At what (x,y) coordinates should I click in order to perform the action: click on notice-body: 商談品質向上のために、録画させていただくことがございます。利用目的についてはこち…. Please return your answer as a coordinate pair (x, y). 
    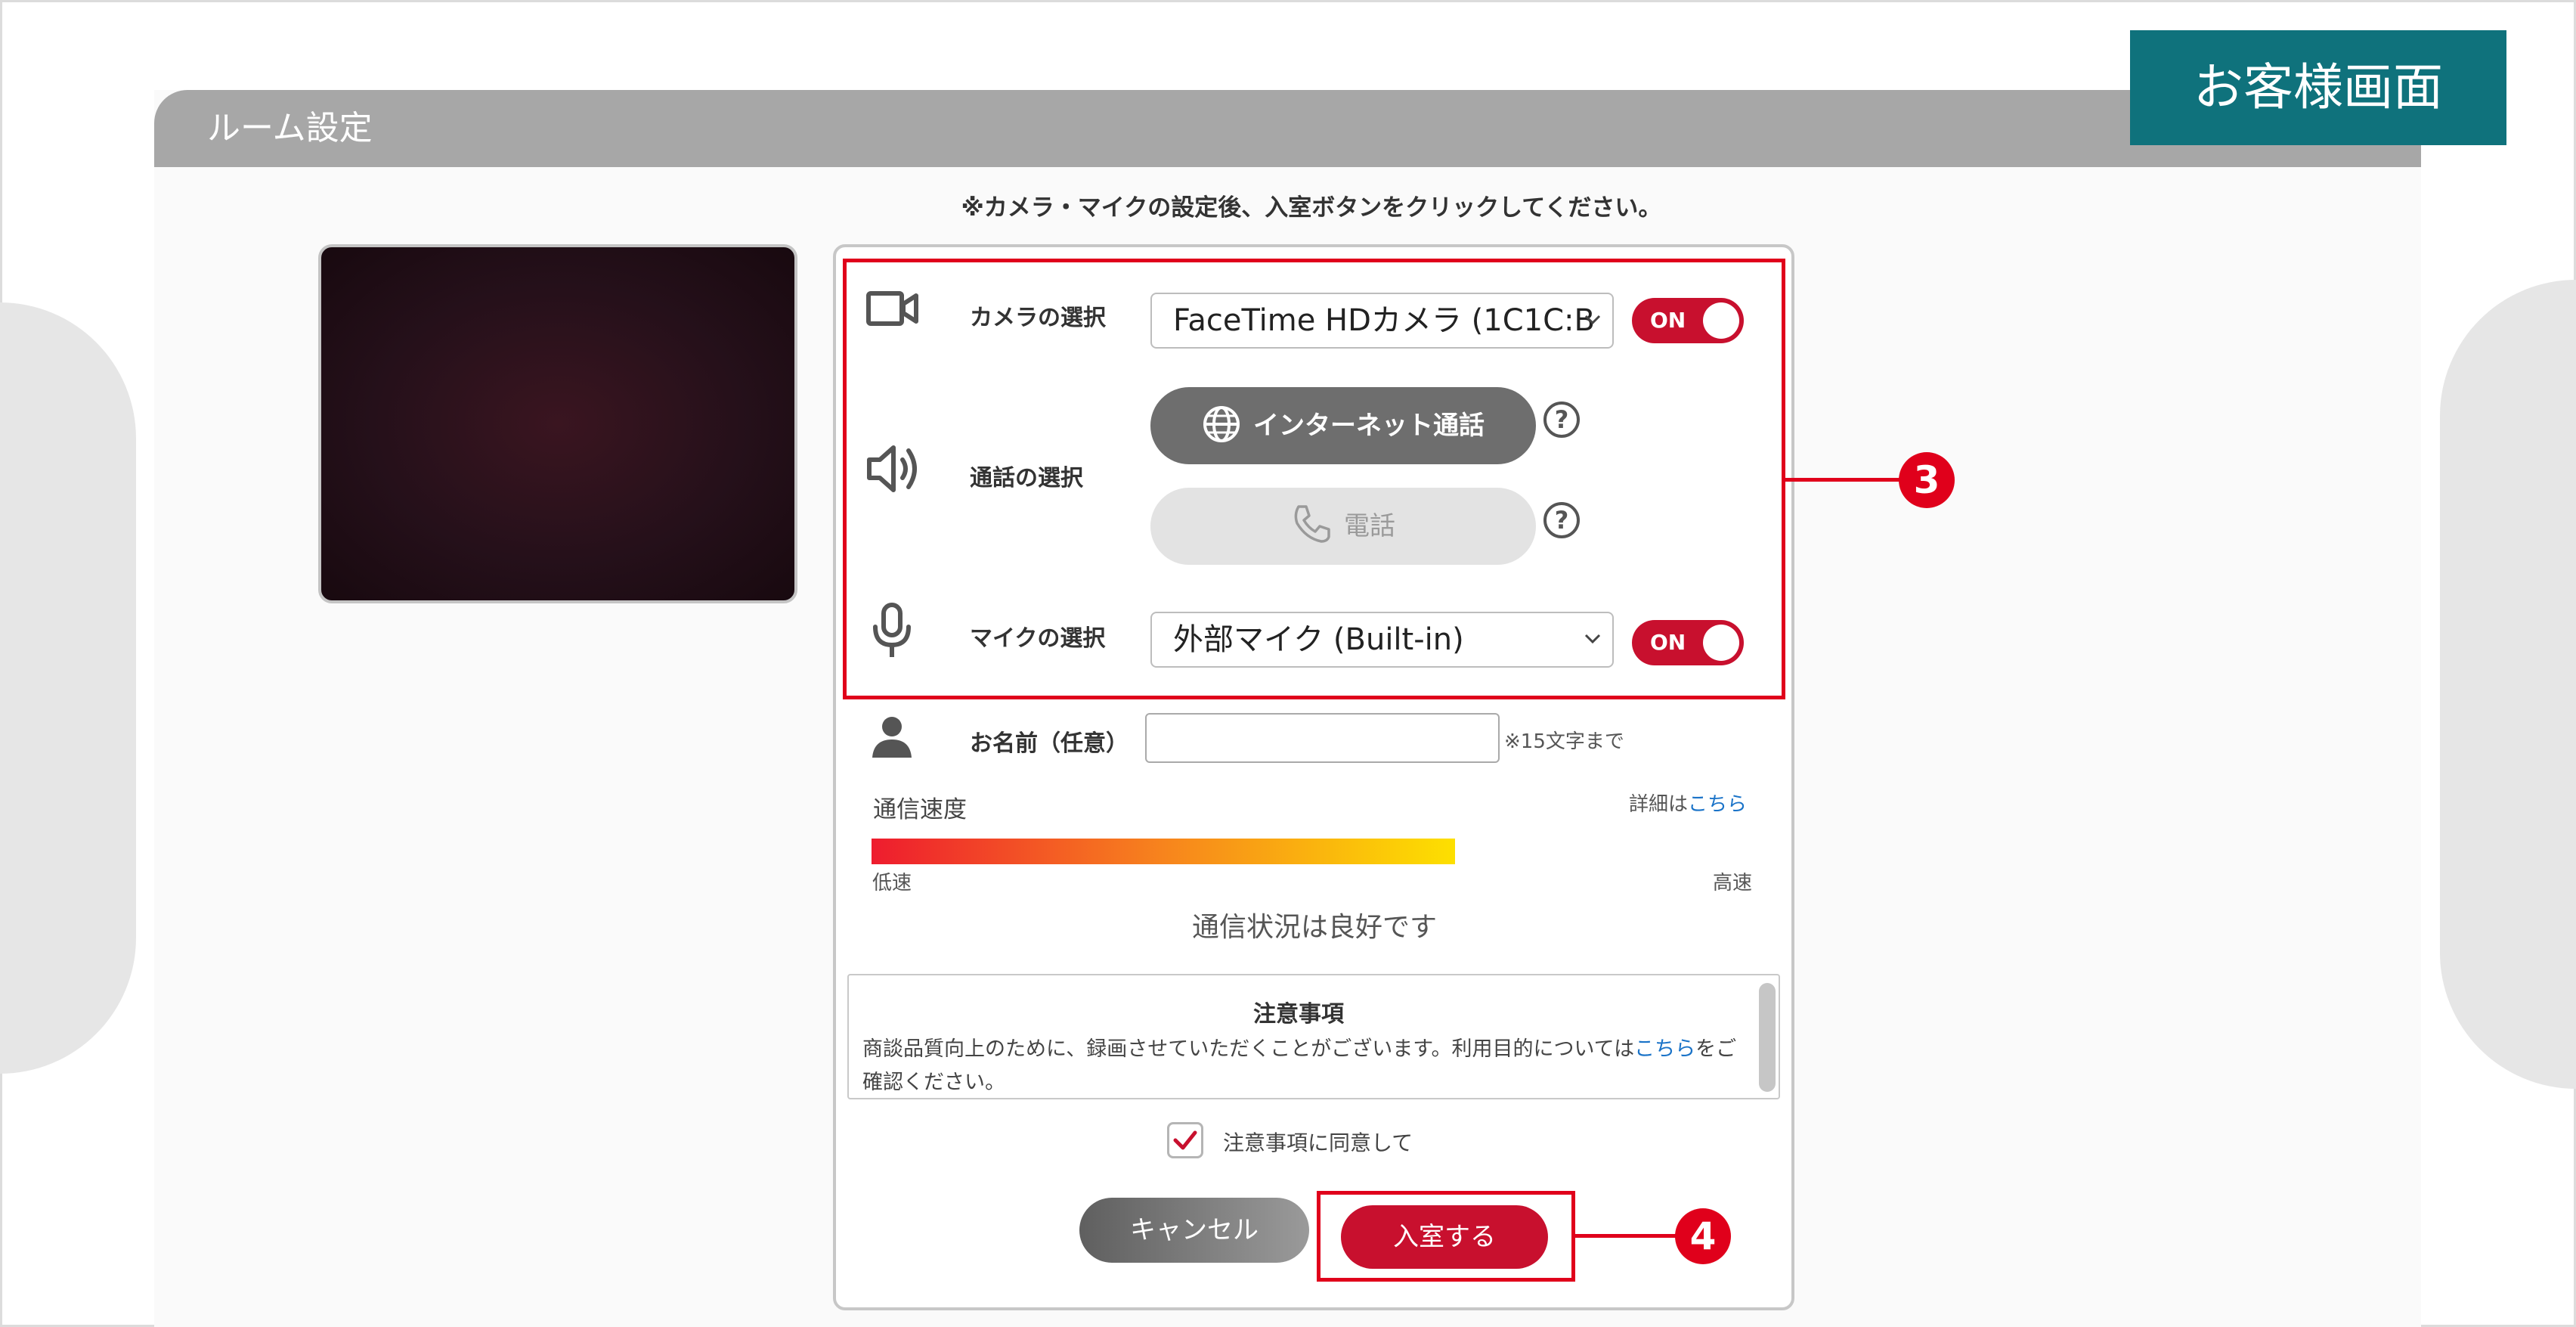
    Looking at the image, I should click on (1300, 1066).